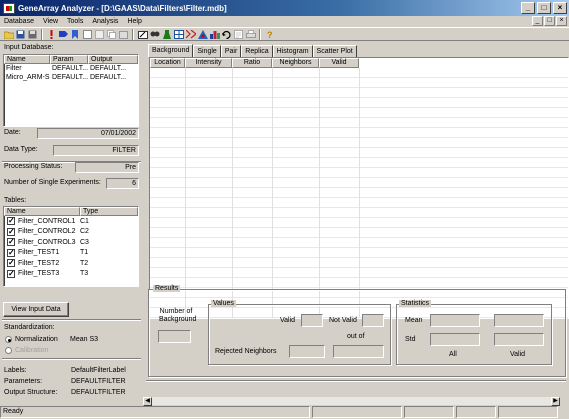 The height and width of the screenshot is (419, 569). I want to click on column-header-param: Param, so click(69, 59).